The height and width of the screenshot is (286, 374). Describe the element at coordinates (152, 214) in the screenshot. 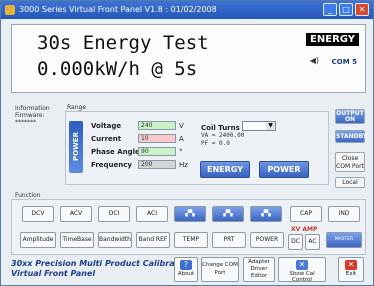

I see `aci-button: ACI` at that location.